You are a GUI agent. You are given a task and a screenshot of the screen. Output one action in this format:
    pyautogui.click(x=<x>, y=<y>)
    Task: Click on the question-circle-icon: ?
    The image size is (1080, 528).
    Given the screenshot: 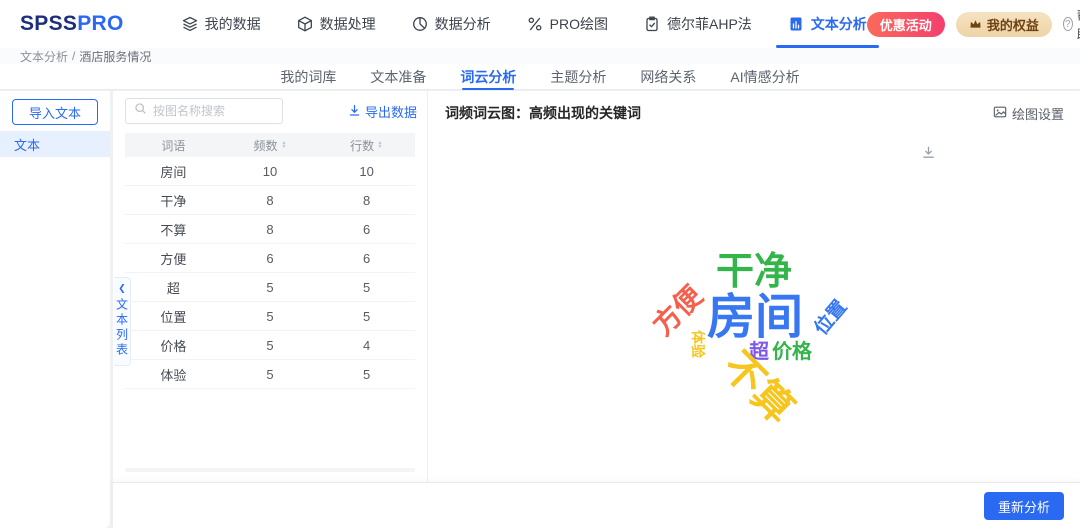 What is the action you would take?
    pyautogui.click(x=1067, y=24)
    